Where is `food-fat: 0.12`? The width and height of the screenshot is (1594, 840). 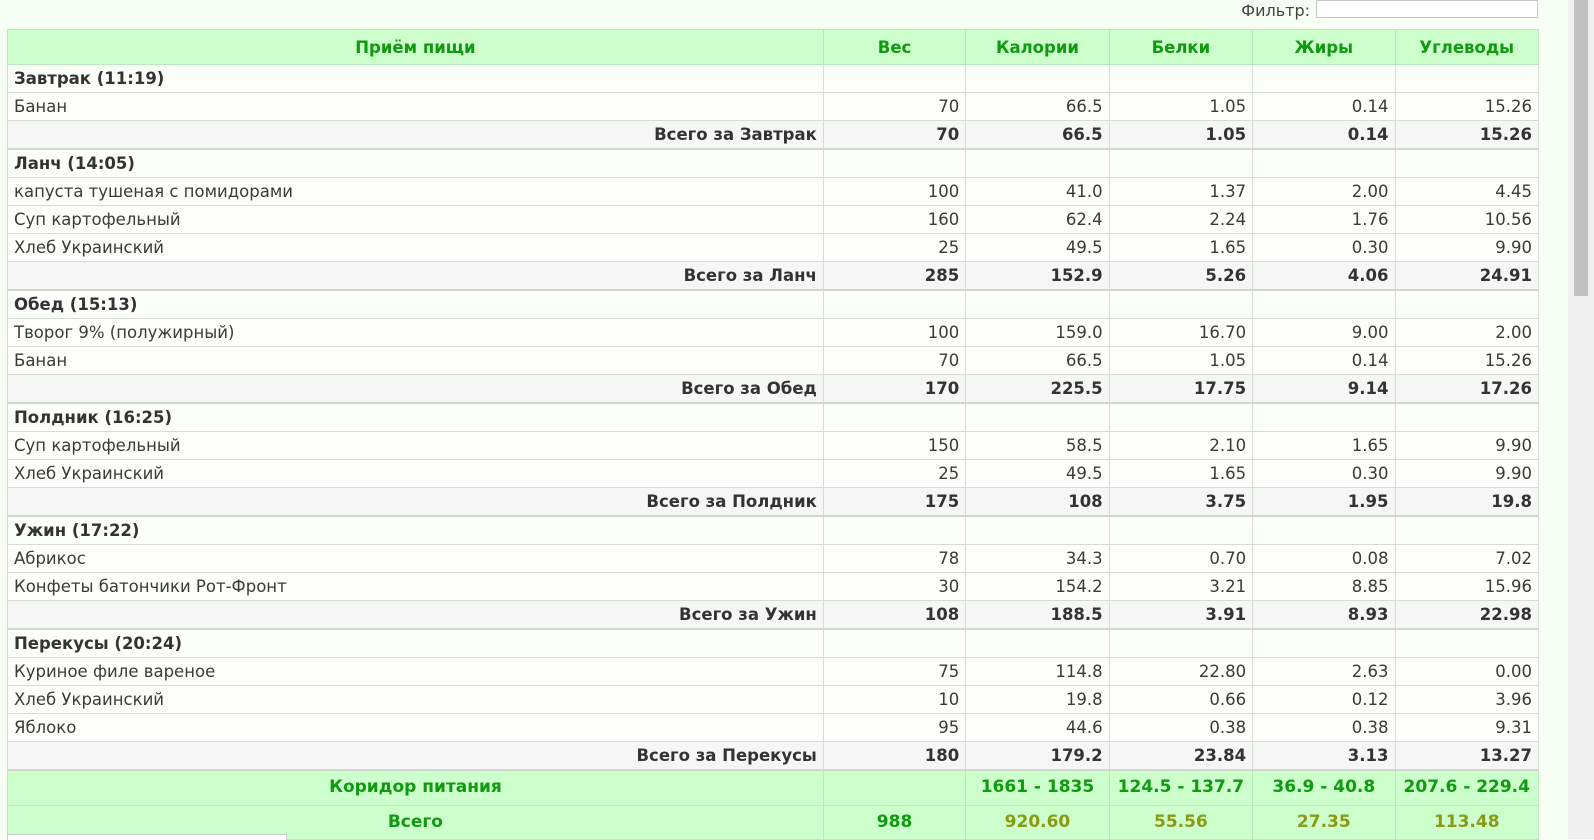
food-fat: 0.12 is located at coordinates (1324, 699).